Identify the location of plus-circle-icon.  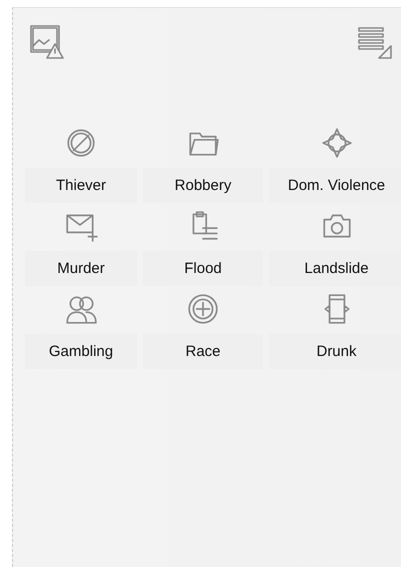
(203, 309).